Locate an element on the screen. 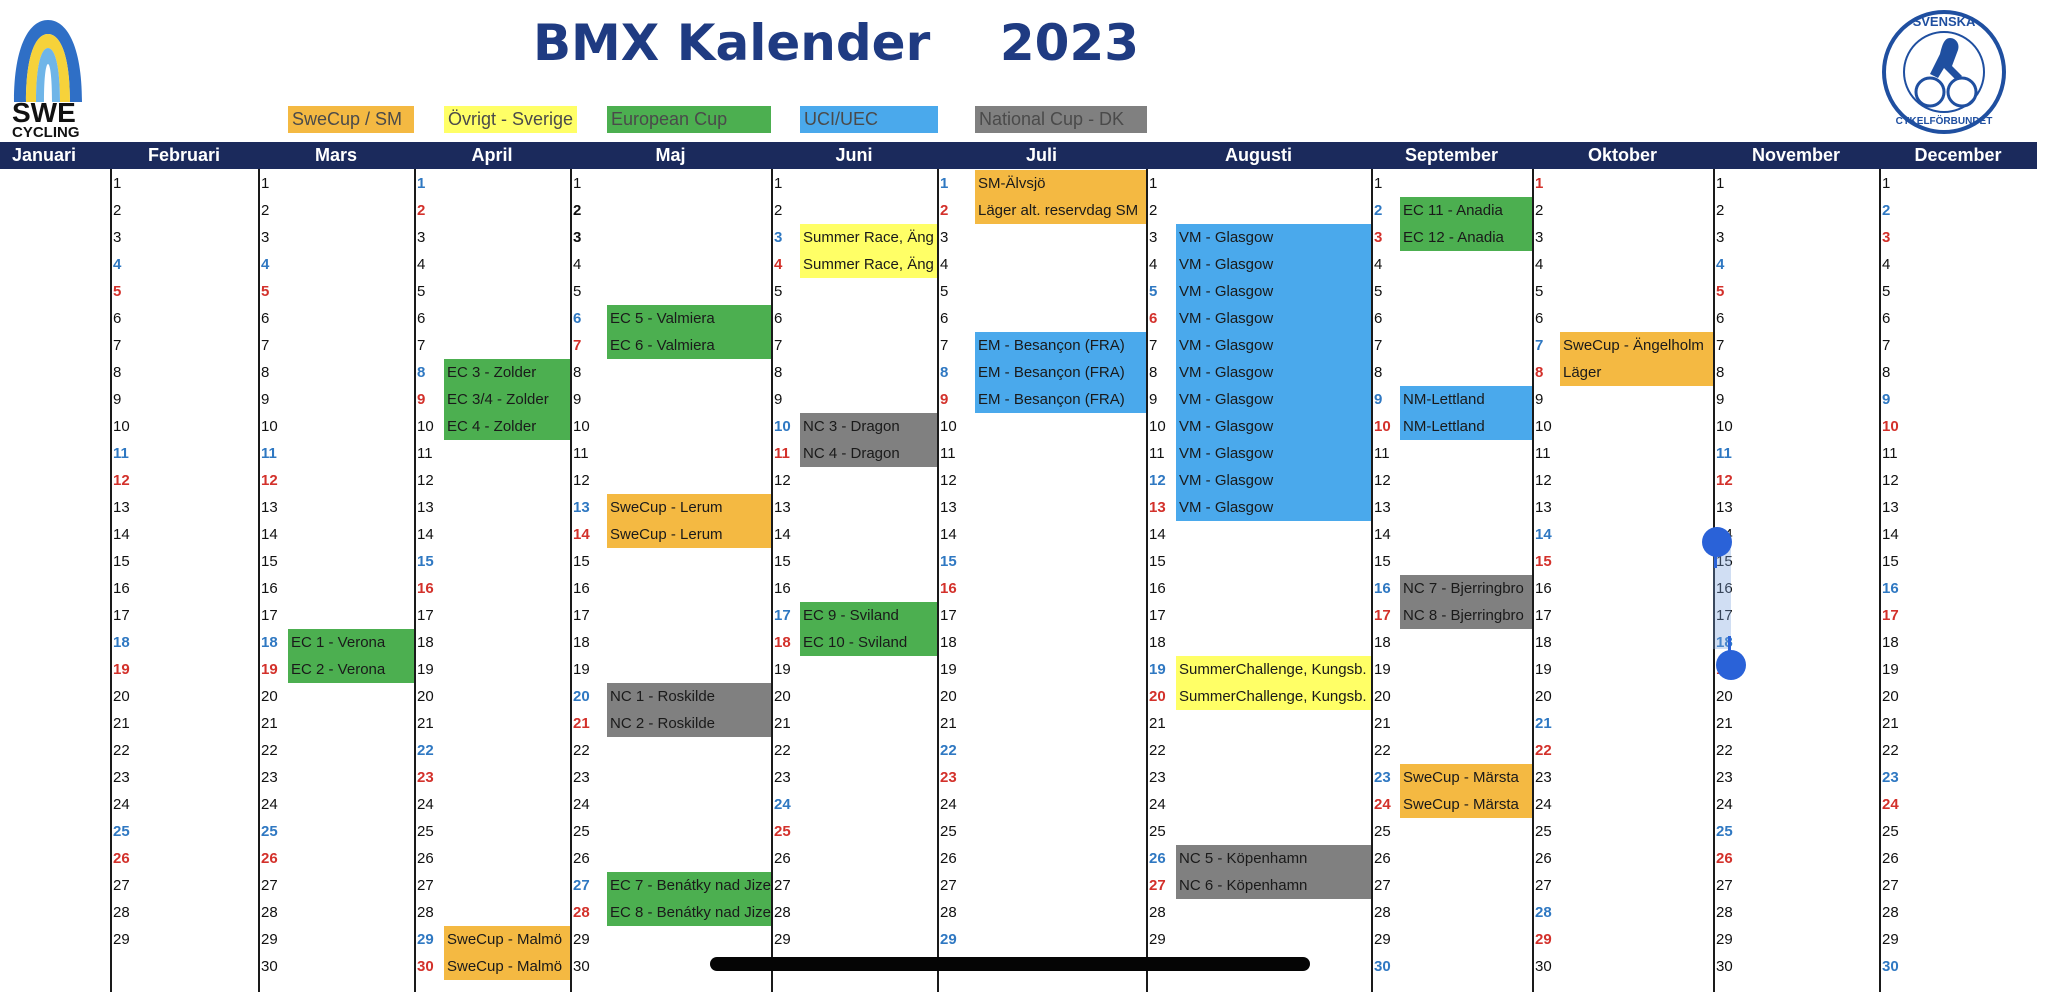  calendar-event: Läger alt. reservdag SM is located at coordinates (1060, 210).